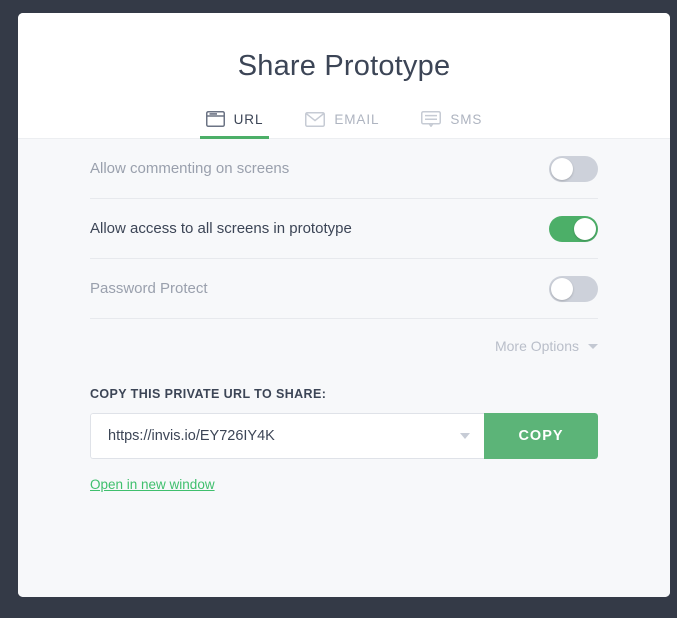 Image resolution: width=677 pixels, height=618 pixels. What do you see at coordinates (221, 228) in the screenshot?
I see `option-label-allow-access: Allow access to all screens in prototype` at bounding box center [221, 228].